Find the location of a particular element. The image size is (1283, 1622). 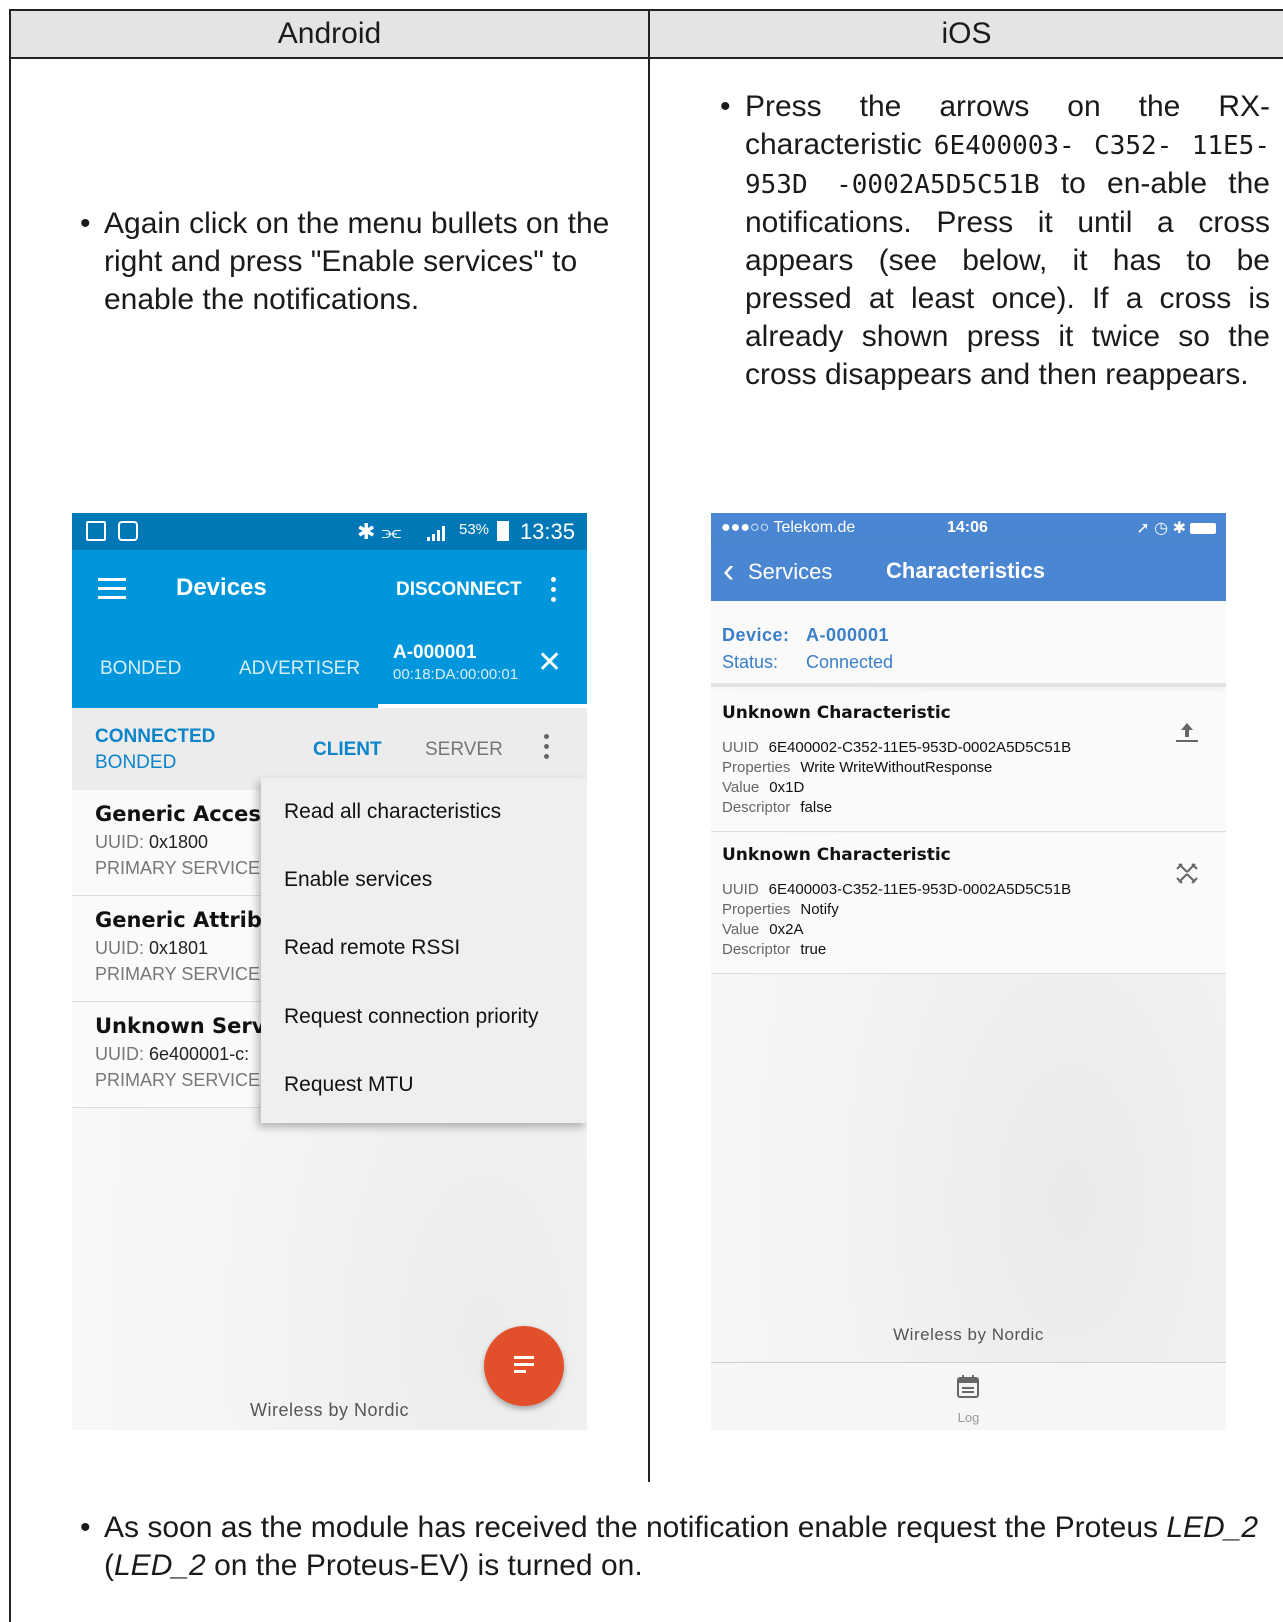

android-status-bar: ✱ ⫘ 53% 13:35 is located at coordinates (329, 531).